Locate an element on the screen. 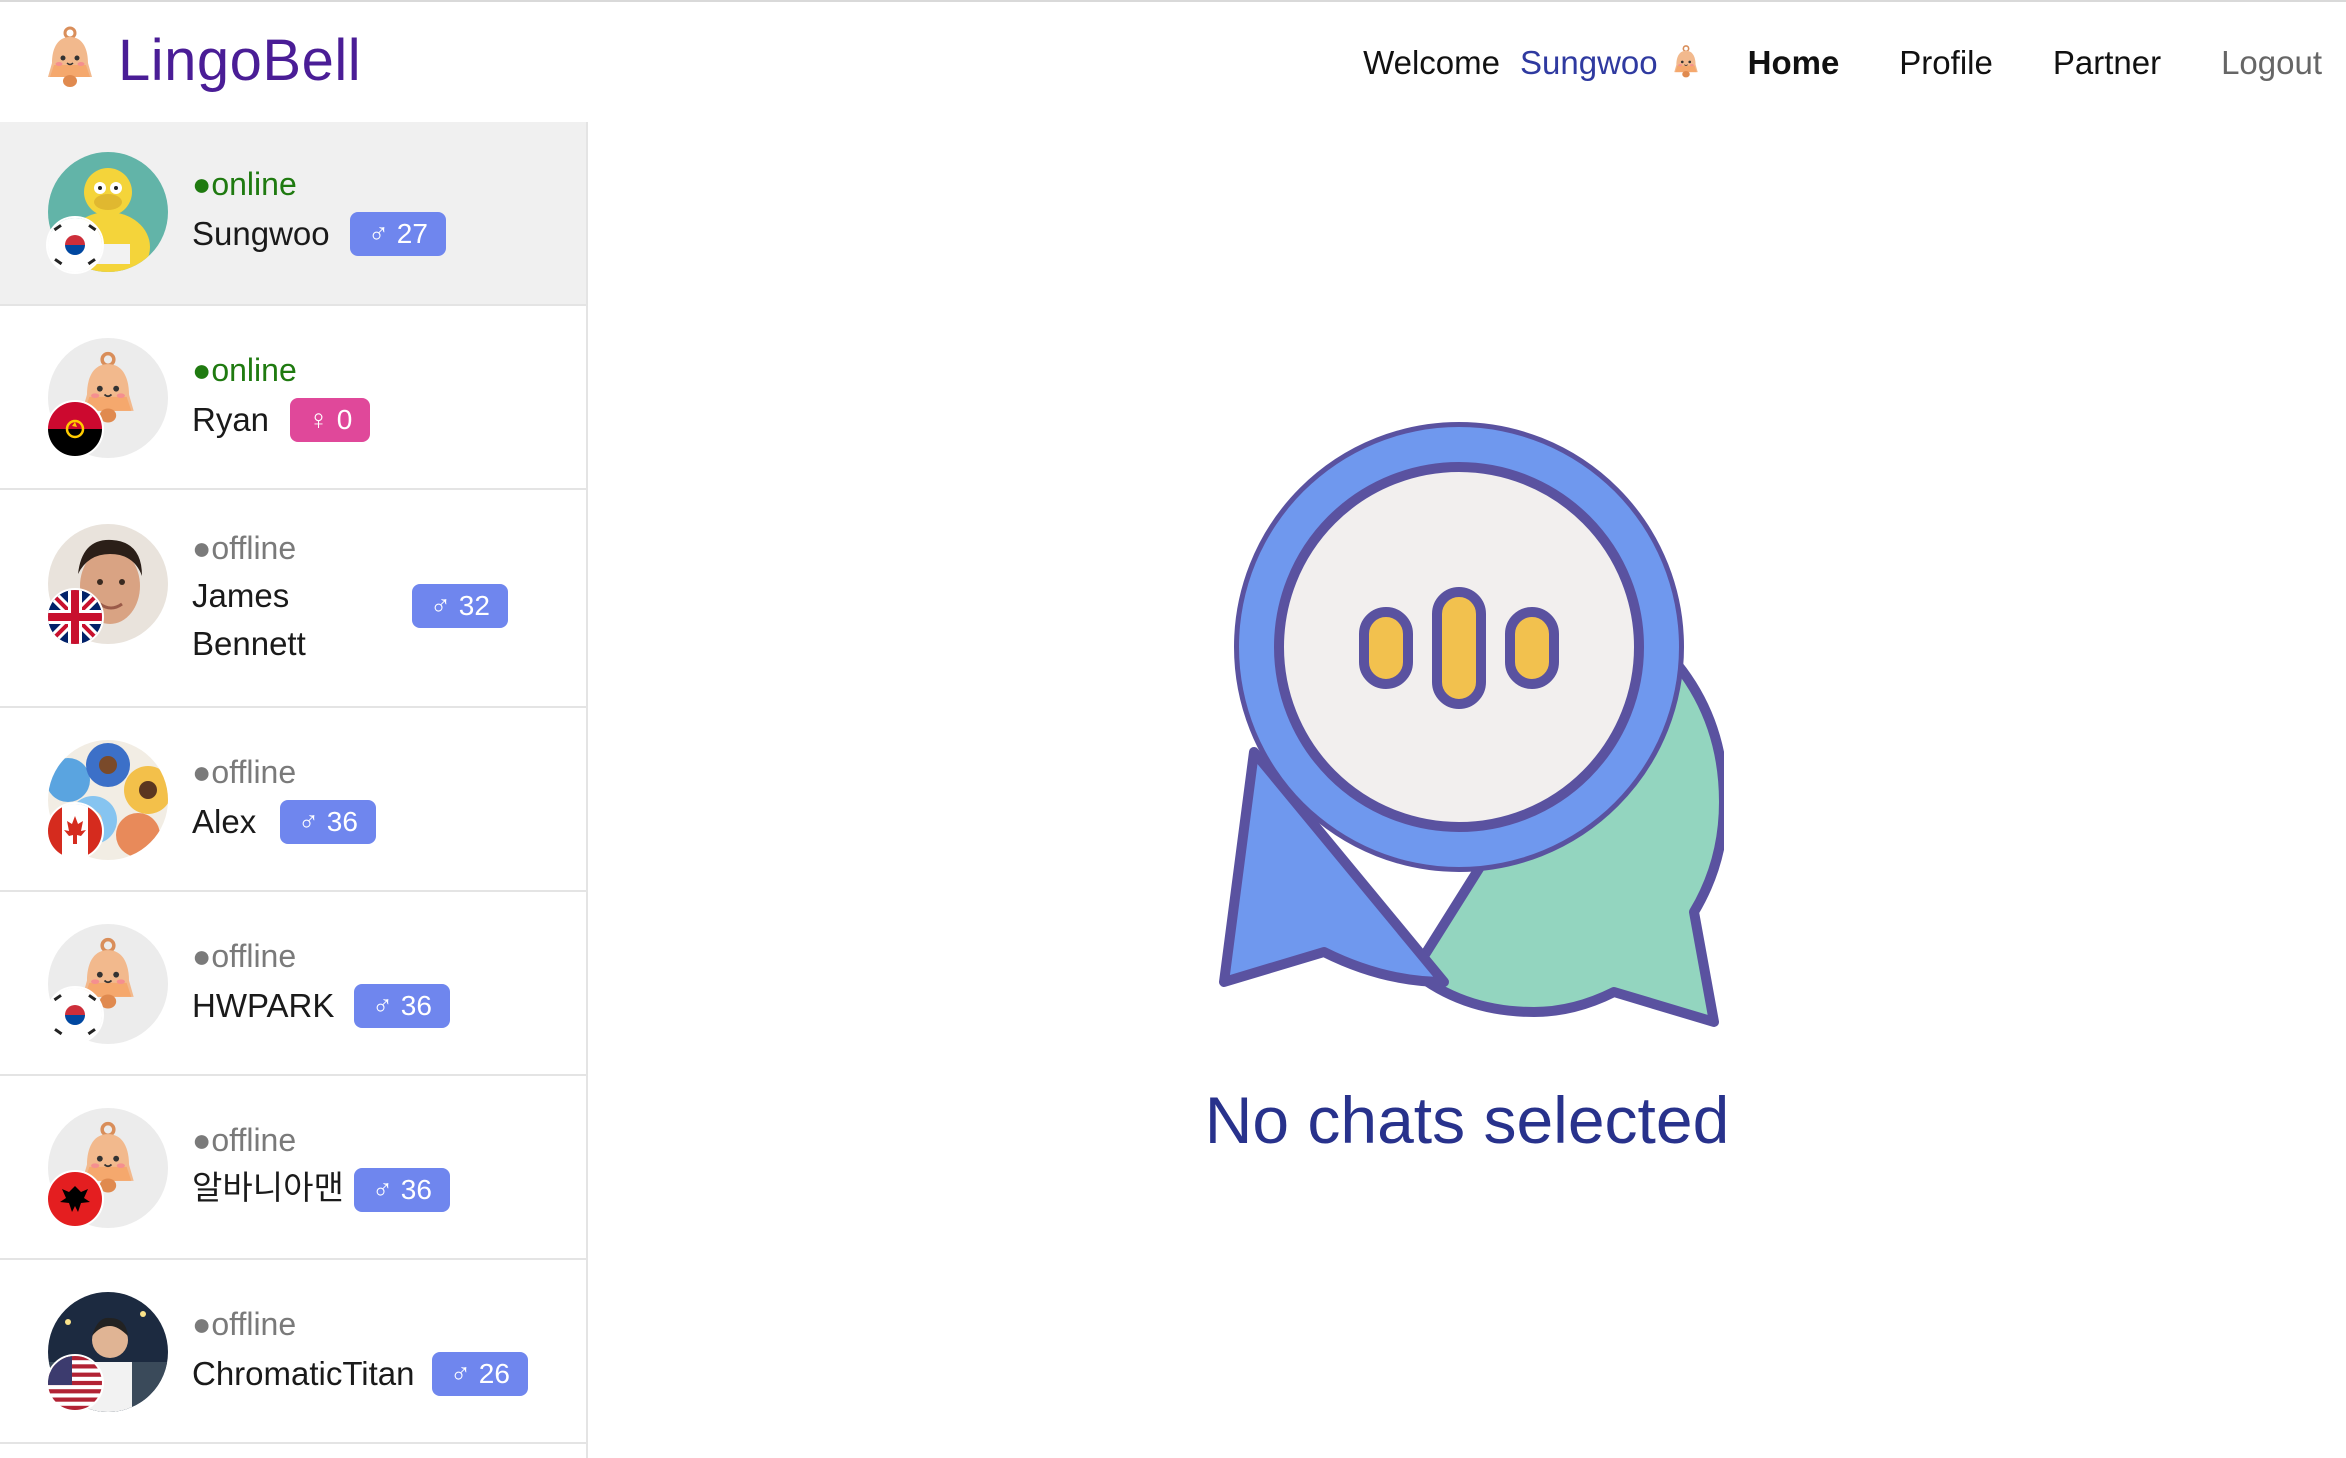 Image resolution: width=2346 pixels, height=1458 pixels. contact-item-james-bennett: ●offline James Bennett ♂ 32 is located at coordinates (293, 599).